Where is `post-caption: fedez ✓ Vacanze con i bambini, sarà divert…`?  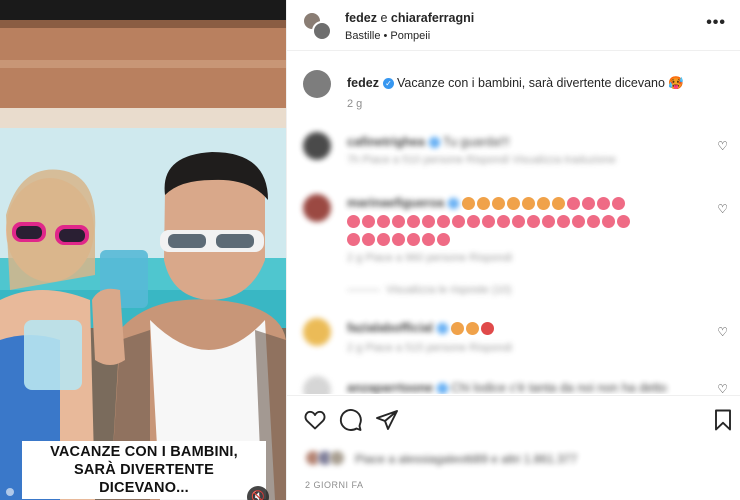 post-caption: fedez ✓ Vacanze con i bambini, sarà divert… is located at coordinates (515, 93).